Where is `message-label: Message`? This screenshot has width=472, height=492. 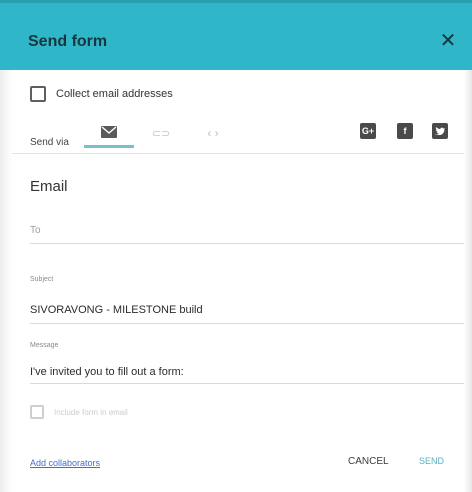
message-label: Message is located at coordinates (44, 345).